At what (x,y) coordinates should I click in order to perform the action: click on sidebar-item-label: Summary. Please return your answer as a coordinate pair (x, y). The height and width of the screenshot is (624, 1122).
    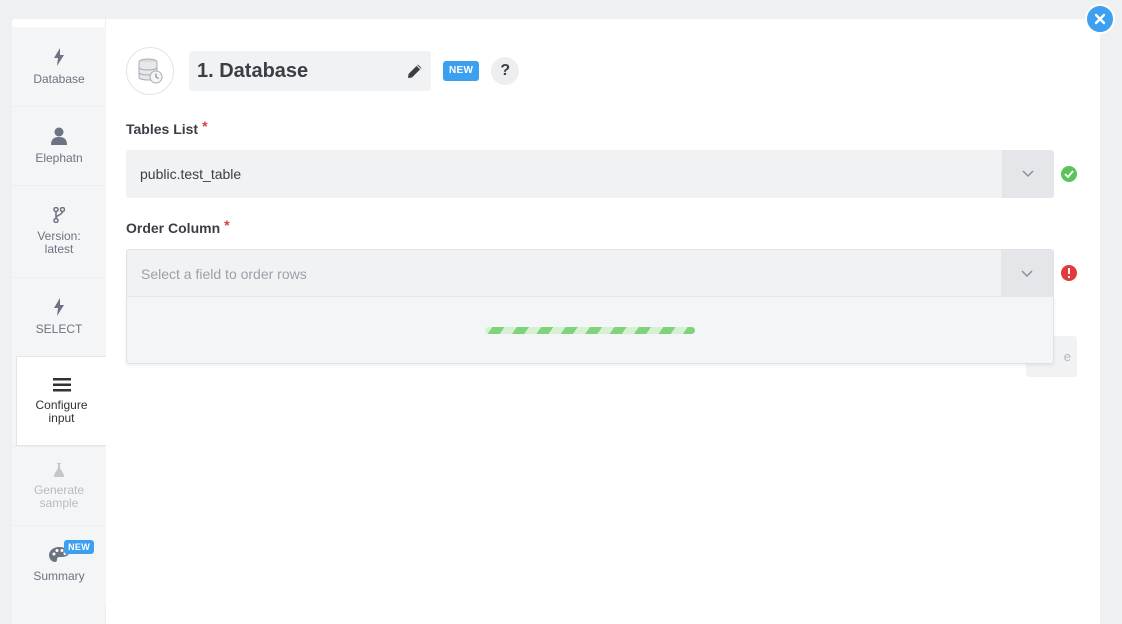
    Looking at the image, I should click on (59, 576).